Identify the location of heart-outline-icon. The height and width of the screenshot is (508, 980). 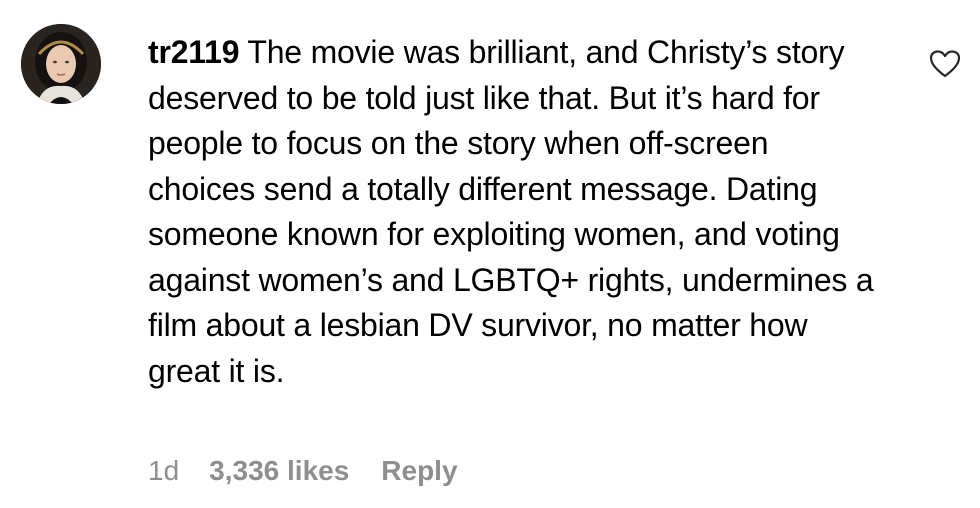
(945, 64).